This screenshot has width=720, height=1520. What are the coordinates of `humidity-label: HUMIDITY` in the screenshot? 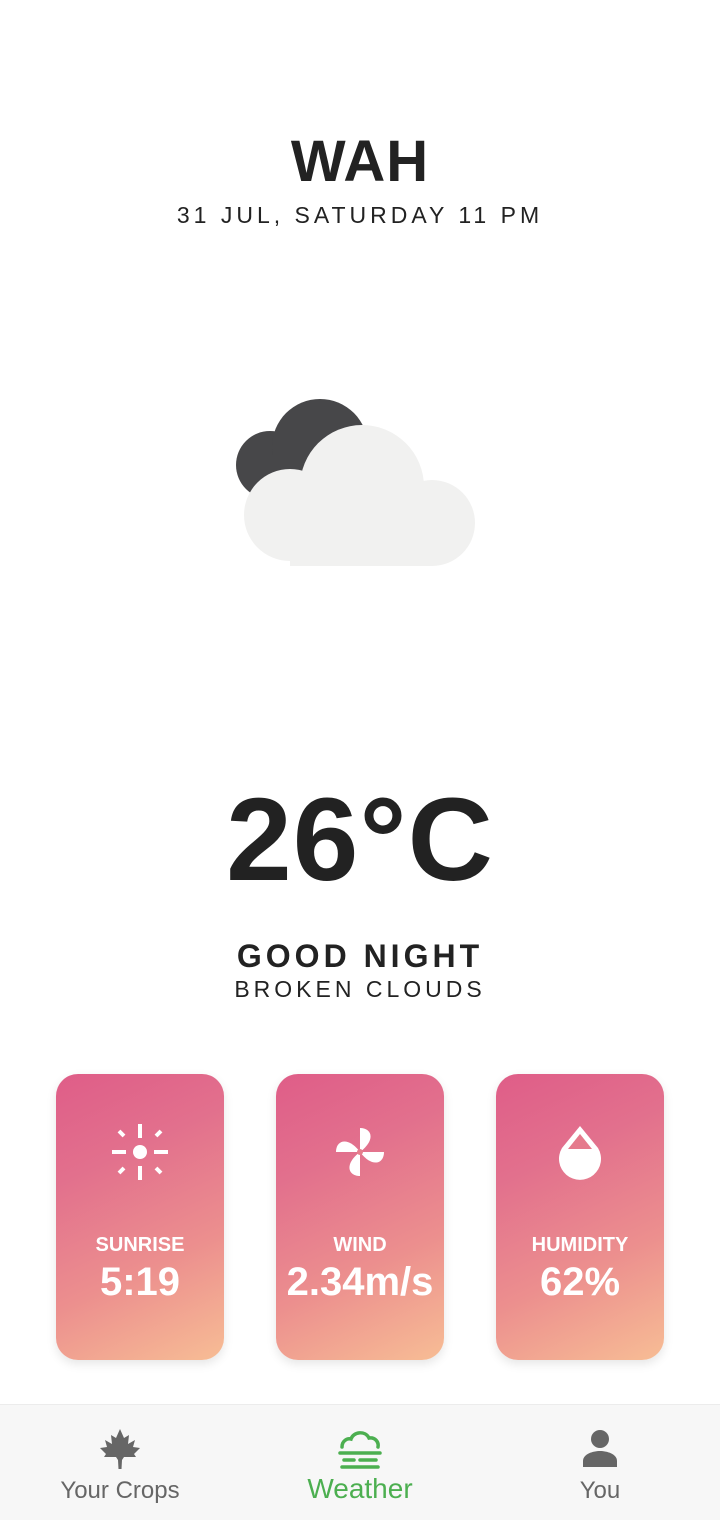 It's located at (580, 1245).